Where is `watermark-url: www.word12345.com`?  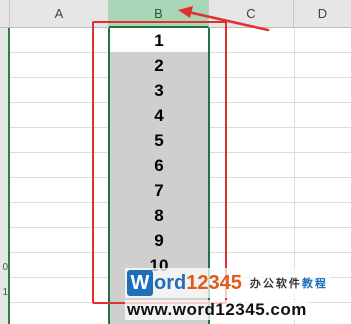 watermark-url: www.word12345.com is located at coordinates (217, 310).